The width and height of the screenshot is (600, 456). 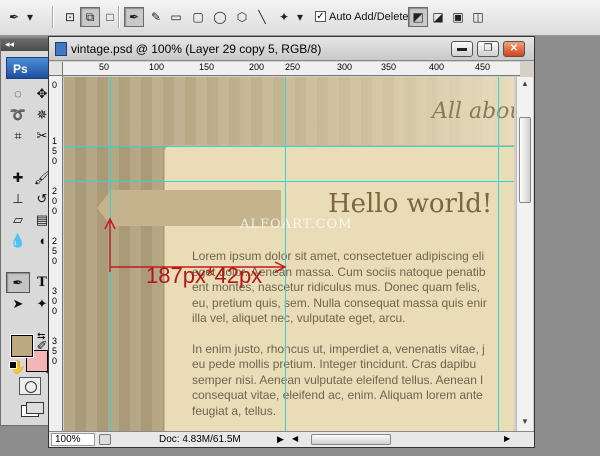 What do you see at coordinates (18, 219) in the screenshot?
I see `eraser-icon: ▱` at bounding box center [18, 219].